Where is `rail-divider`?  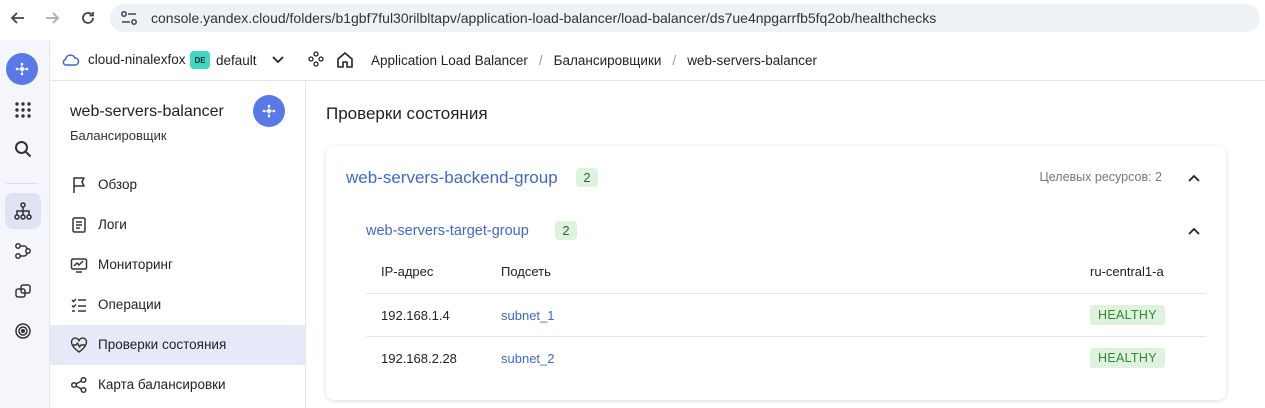
rail-divider is located at coordinates (22, 183).